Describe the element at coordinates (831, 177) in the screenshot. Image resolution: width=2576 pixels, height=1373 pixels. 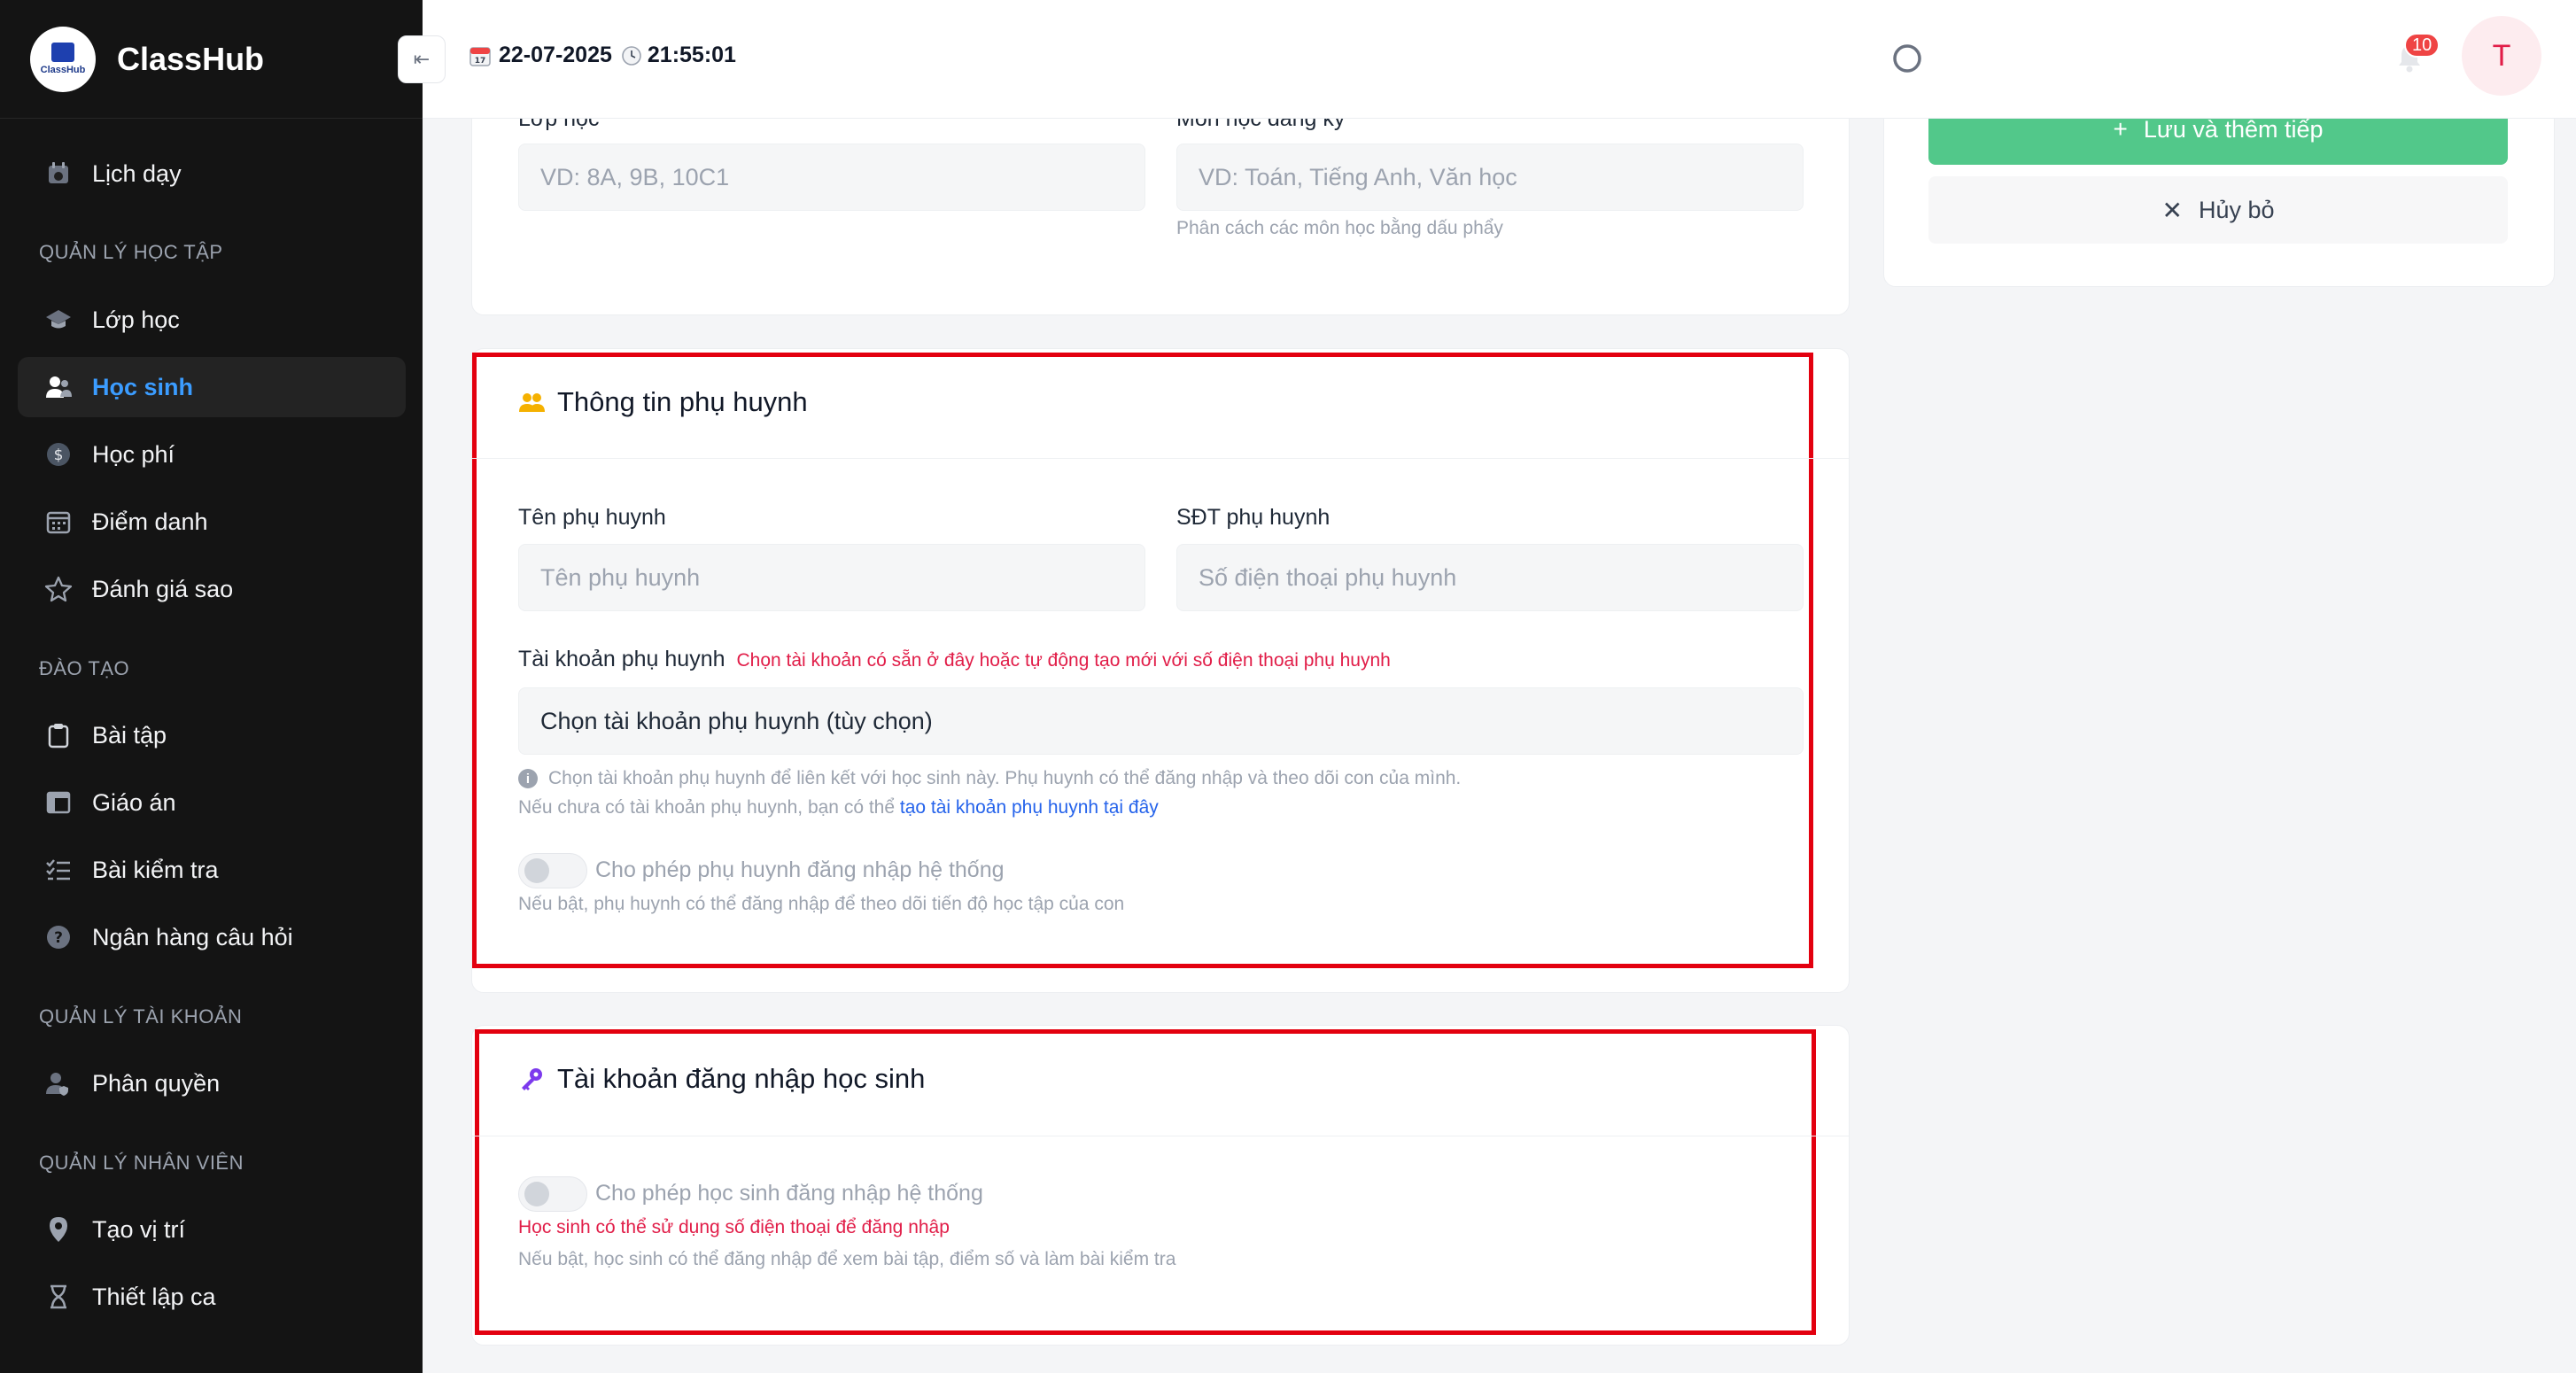
I see `class-input: VD: 8A, 9B, 10C1` at that location.